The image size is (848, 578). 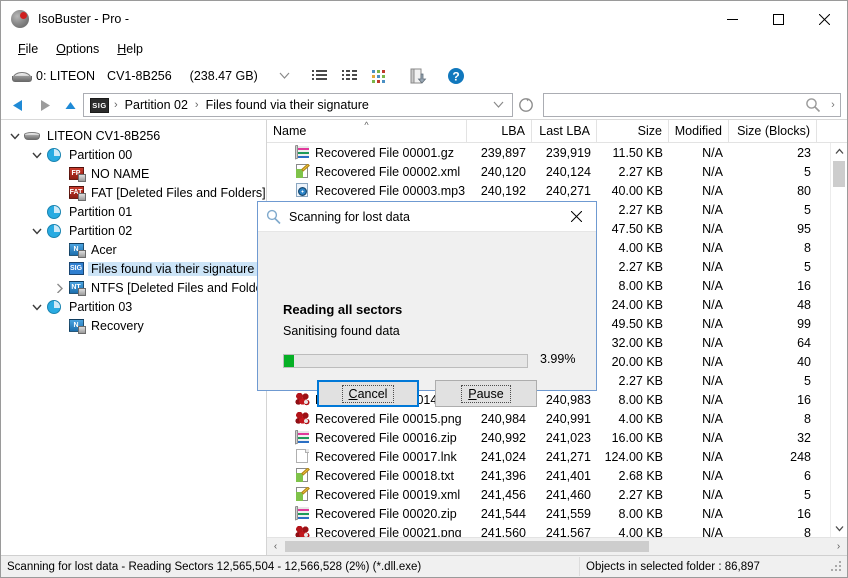 What do you see at coordinates (732, 19) in the screenshot?
I see `minimize-icon` at bounding box center [732, 19].